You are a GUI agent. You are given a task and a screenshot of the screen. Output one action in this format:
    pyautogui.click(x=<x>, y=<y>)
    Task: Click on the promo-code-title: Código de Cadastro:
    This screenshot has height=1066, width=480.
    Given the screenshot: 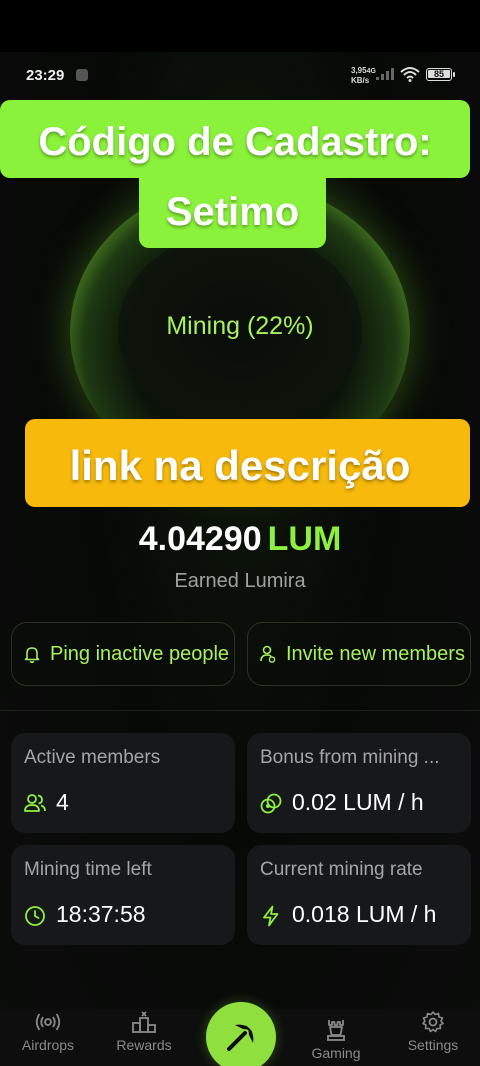 What is the action you would take?
    pyautogui.click(x=235, y=142)
    